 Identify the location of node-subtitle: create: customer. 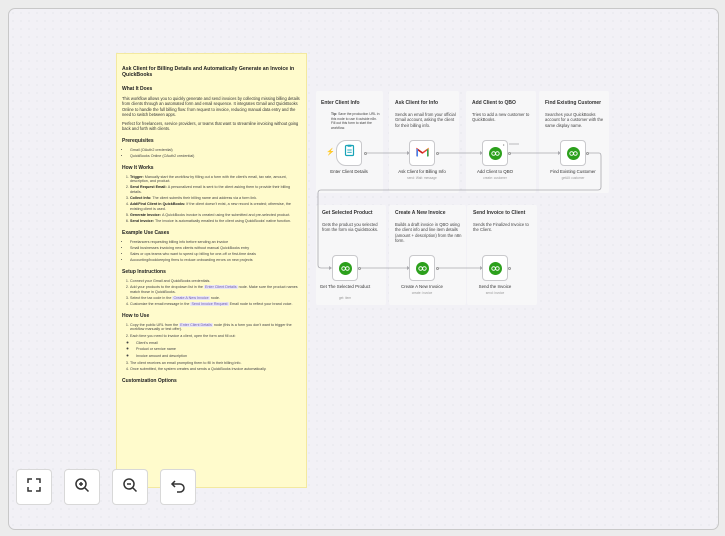
(495, 178).